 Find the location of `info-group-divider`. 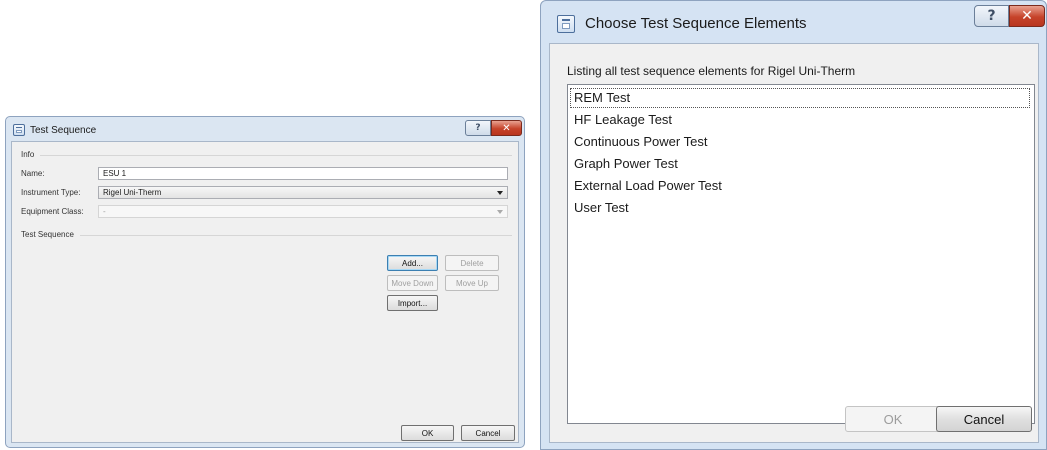

info-group-divider is located at coordinates (276, 155).